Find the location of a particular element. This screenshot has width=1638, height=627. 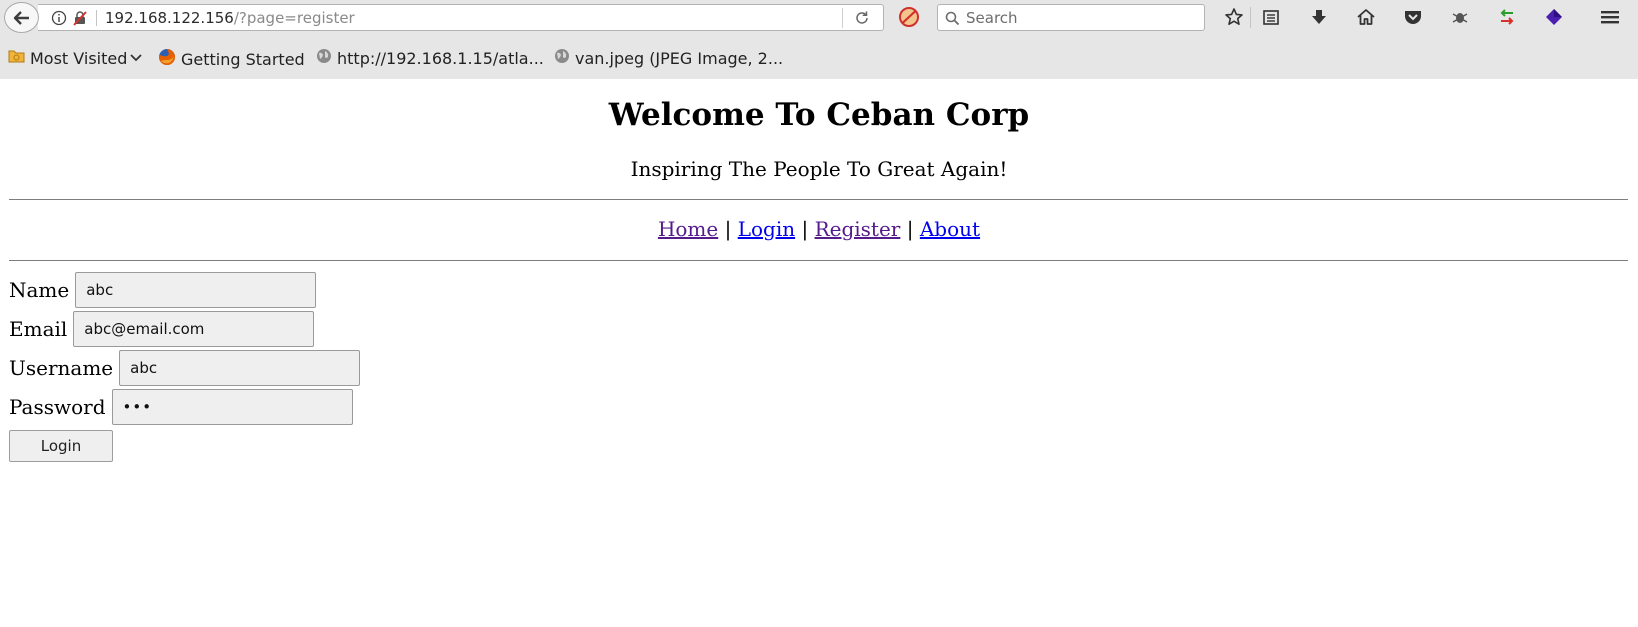

top-divider is located at coordinates (818, 199).